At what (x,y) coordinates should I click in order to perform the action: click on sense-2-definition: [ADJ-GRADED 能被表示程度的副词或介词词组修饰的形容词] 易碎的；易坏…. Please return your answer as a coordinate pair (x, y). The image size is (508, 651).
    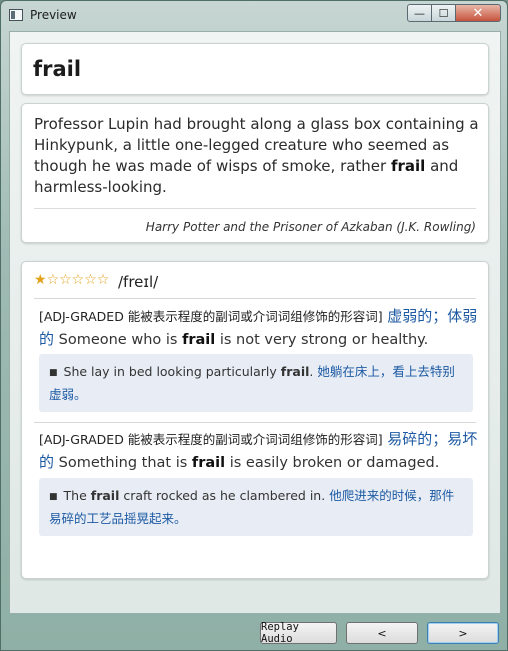
    Looking at the image, I should click on (259, 451).